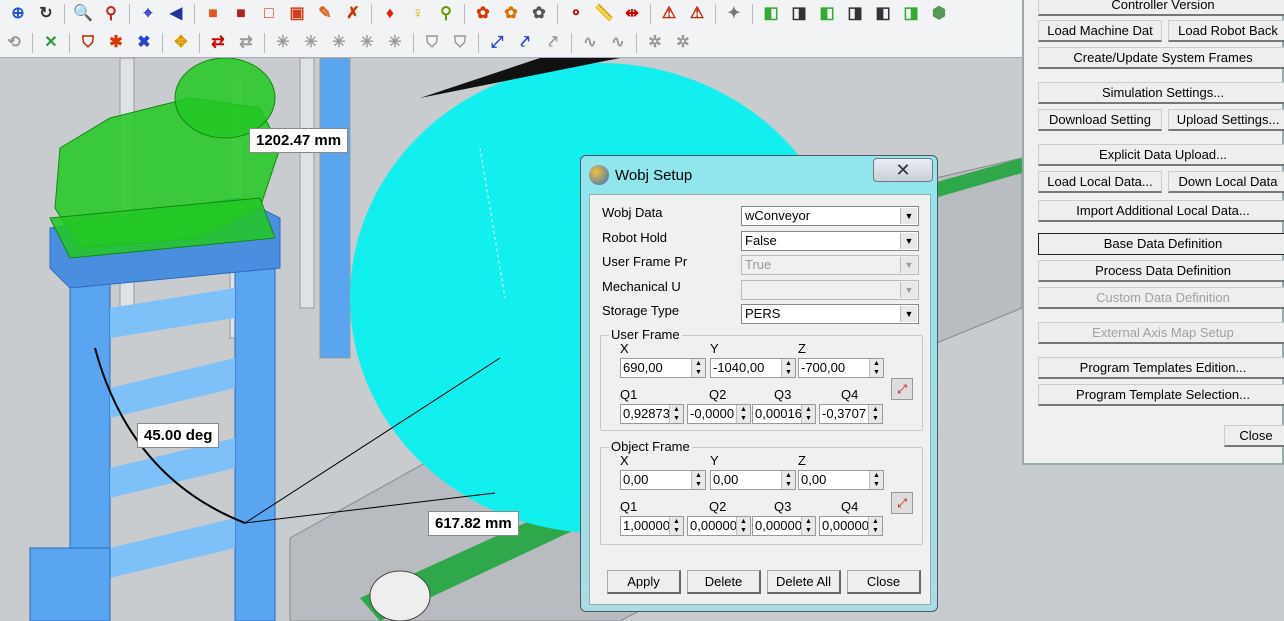  I want to click on light-bulb-button: ♀, so click(418, 14).